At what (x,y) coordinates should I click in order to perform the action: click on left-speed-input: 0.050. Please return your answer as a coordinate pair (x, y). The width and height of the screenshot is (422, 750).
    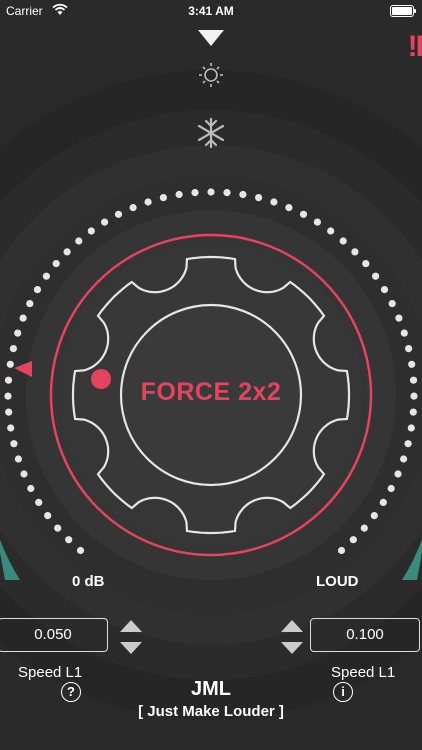
    Looking at the image, I should click on (54, 635).